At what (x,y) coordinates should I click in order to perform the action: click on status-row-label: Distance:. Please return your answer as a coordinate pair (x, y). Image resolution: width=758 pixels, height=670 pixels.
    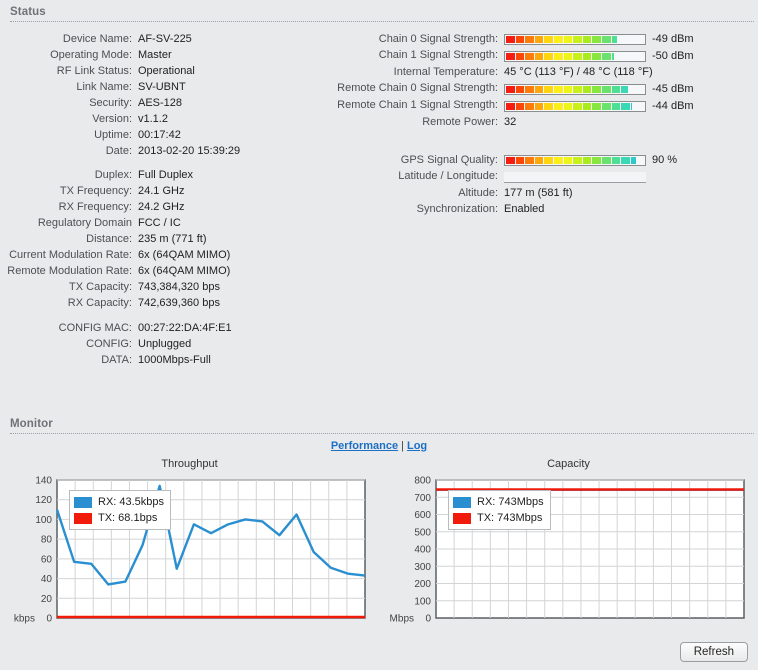
    Looking at the image, I should click on (109, 239).